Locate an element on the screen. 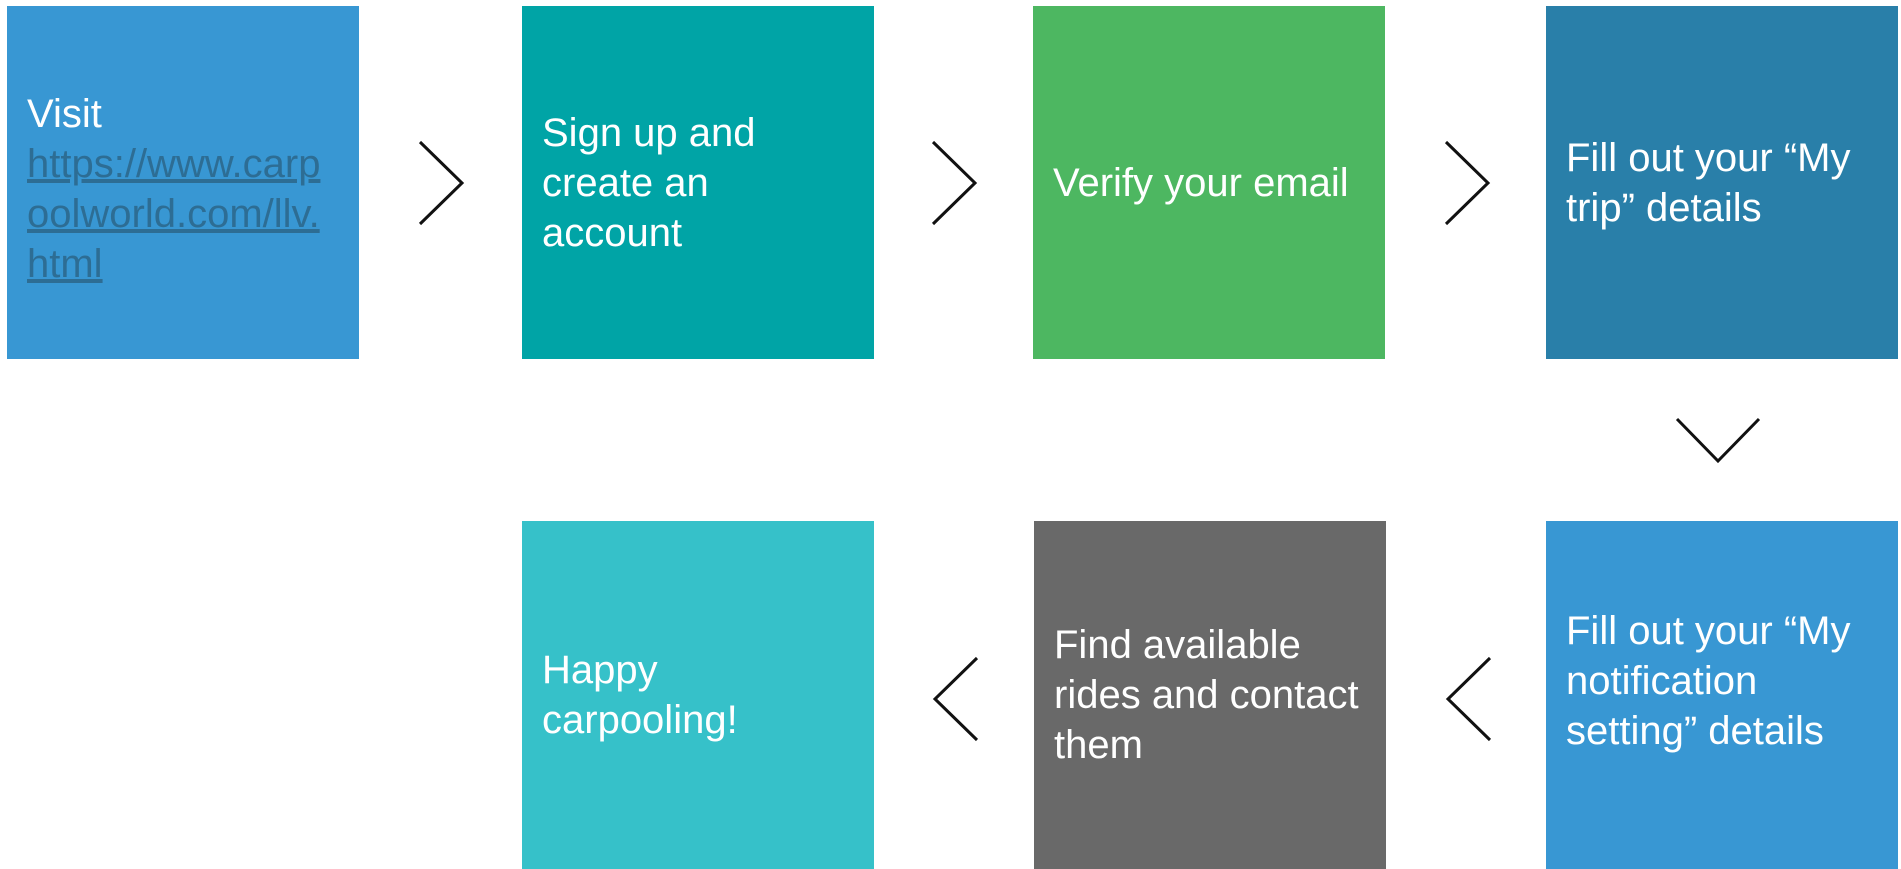 The height and width of the screenshot is (869, 1901). chevron-down-icon is located at coordinates (1718, 440).